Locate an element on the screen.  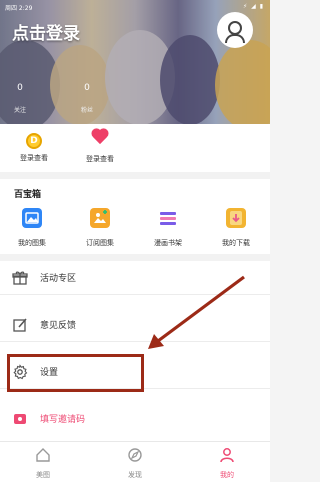
follow-stat: 0 关注 is located at coordinates (20, 98).